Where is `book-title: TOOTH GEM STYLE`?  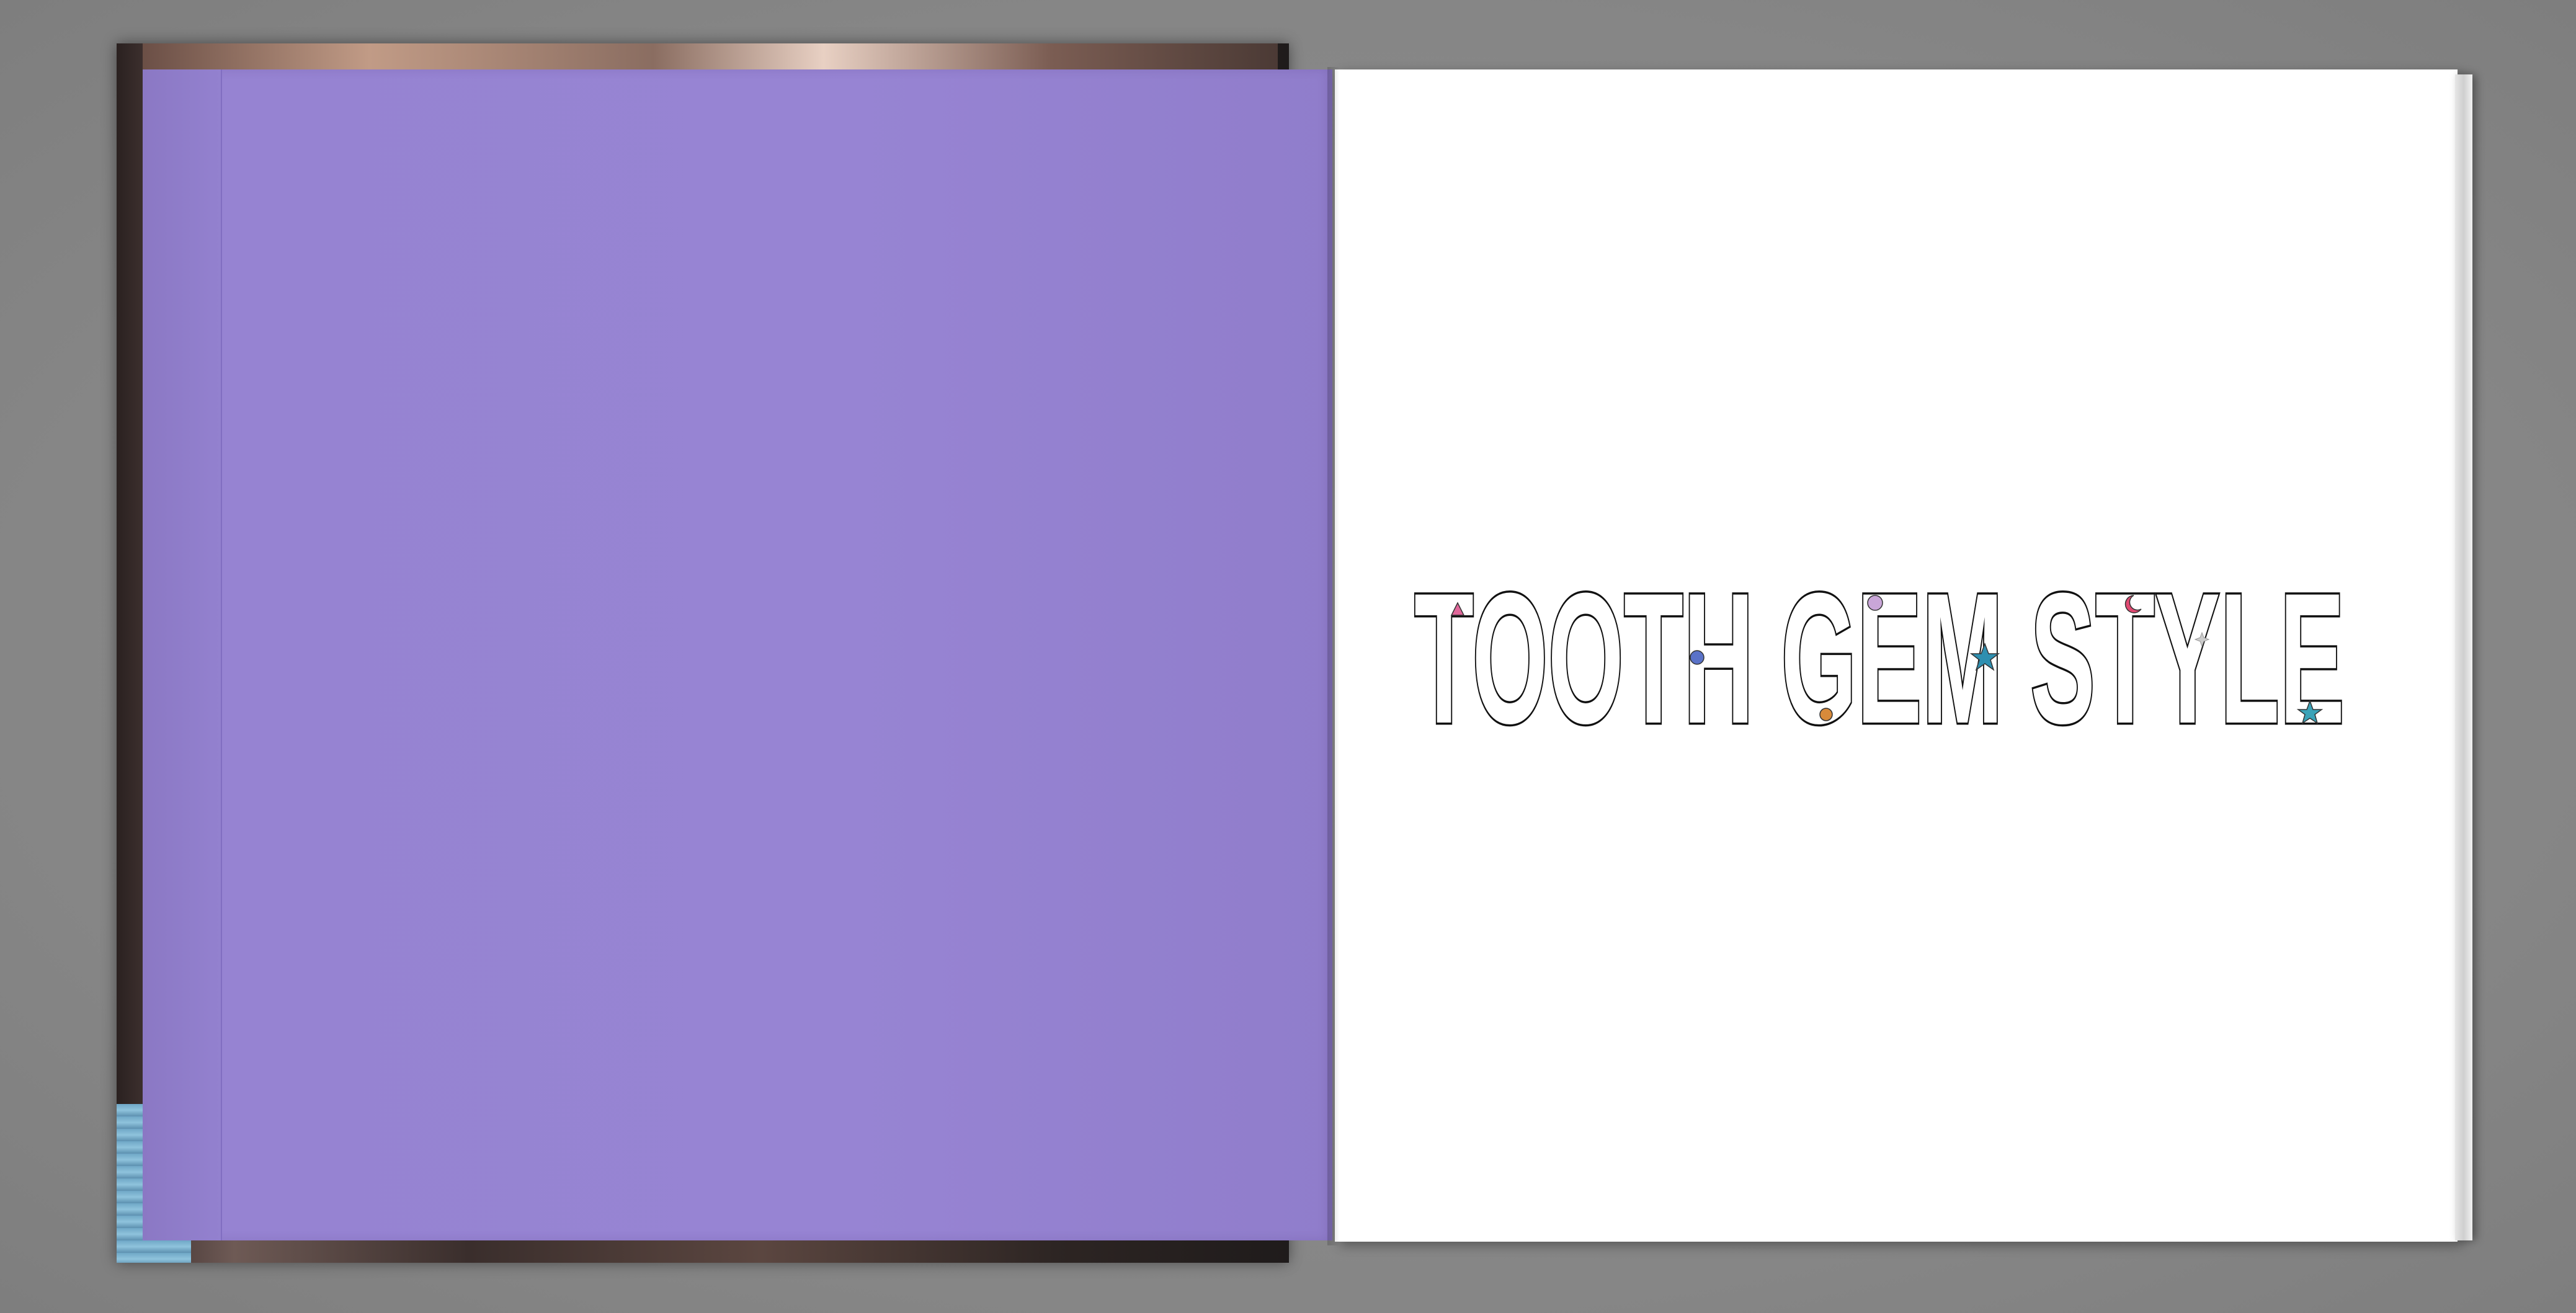 book-title: TOOTH GEM STYLE is located at coordinates (1880, 654).